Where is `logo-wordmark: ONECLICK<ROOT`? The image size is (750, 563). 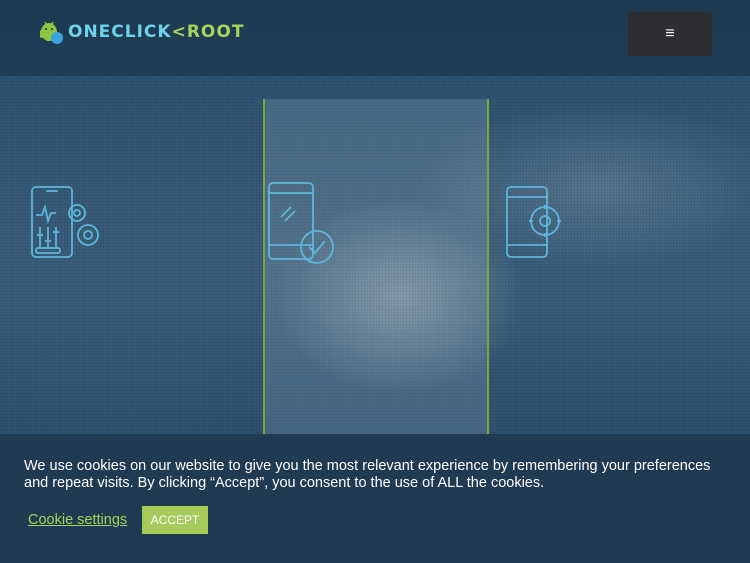
logo-wordmark: ONECLICK<ROOT is located at coordinates (156, 32).